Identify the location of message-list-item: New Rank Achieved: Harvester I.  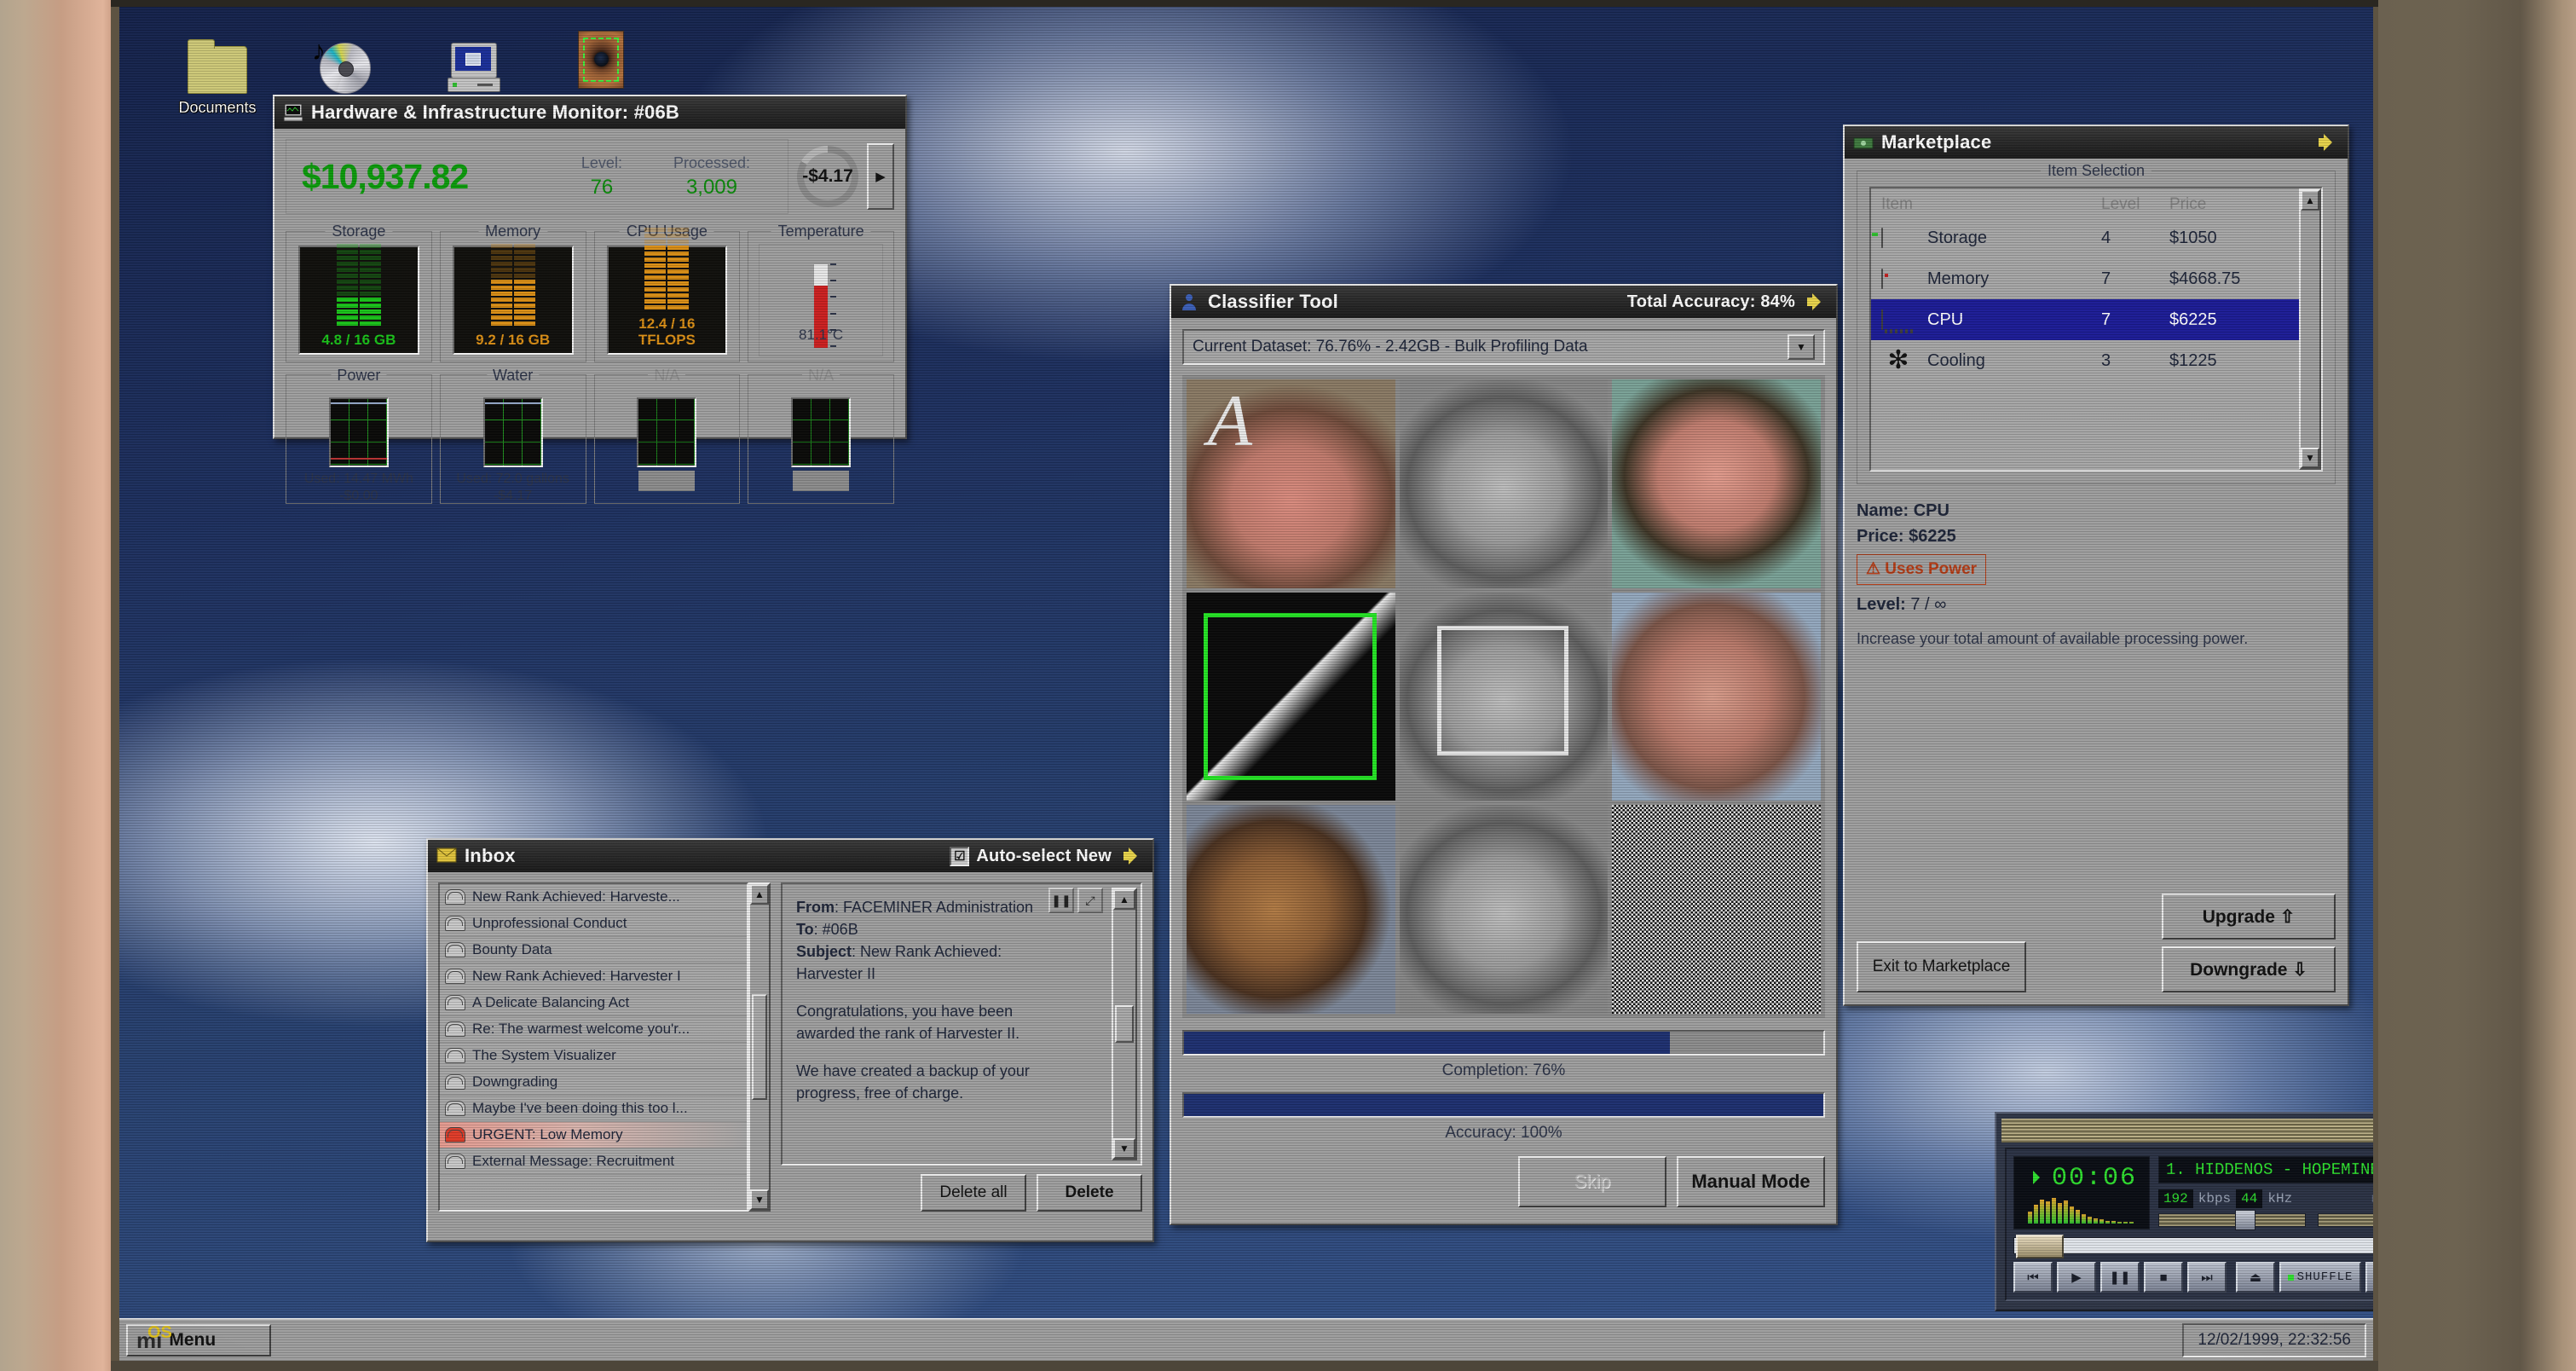
(593, 976).